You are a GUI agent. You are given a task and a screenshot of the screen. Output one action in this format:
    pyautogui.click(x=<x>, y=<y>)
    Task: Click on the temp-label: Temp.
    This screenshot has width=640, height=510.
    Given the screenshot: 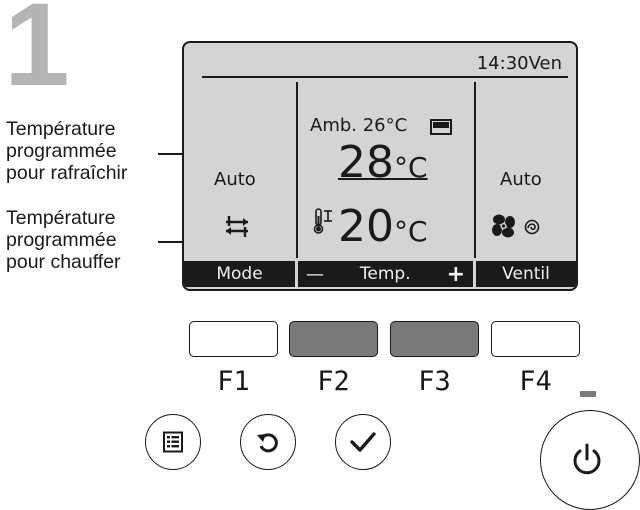 What is the action you would take?
    pyautogui.click(x=385, y=274)
    